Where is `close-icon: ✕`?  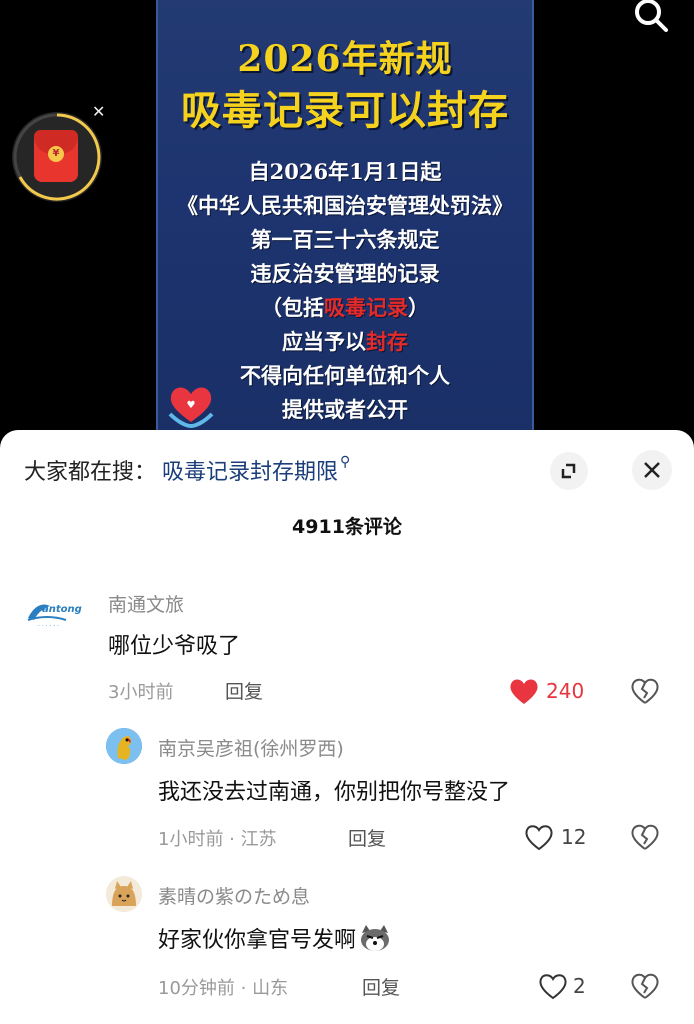 close-icon: ✕ is located at coordinates (98, 111).